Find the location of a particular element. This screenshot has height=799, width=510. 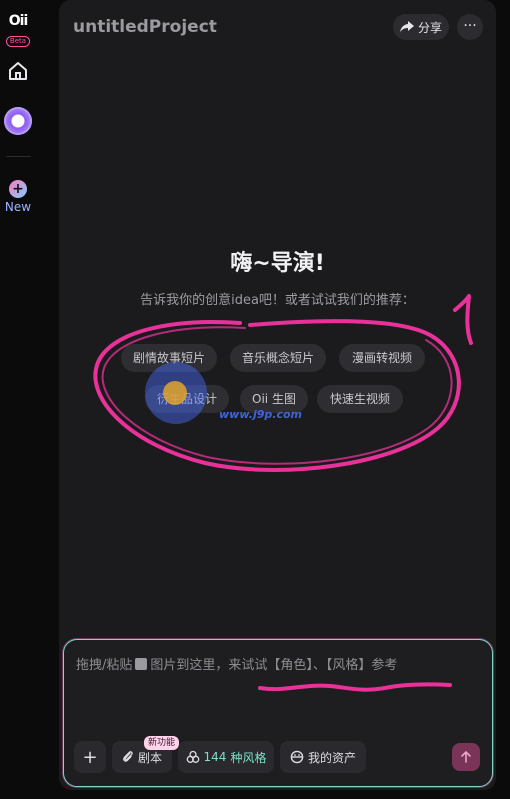

home-button is located at coordinates (18, 71).